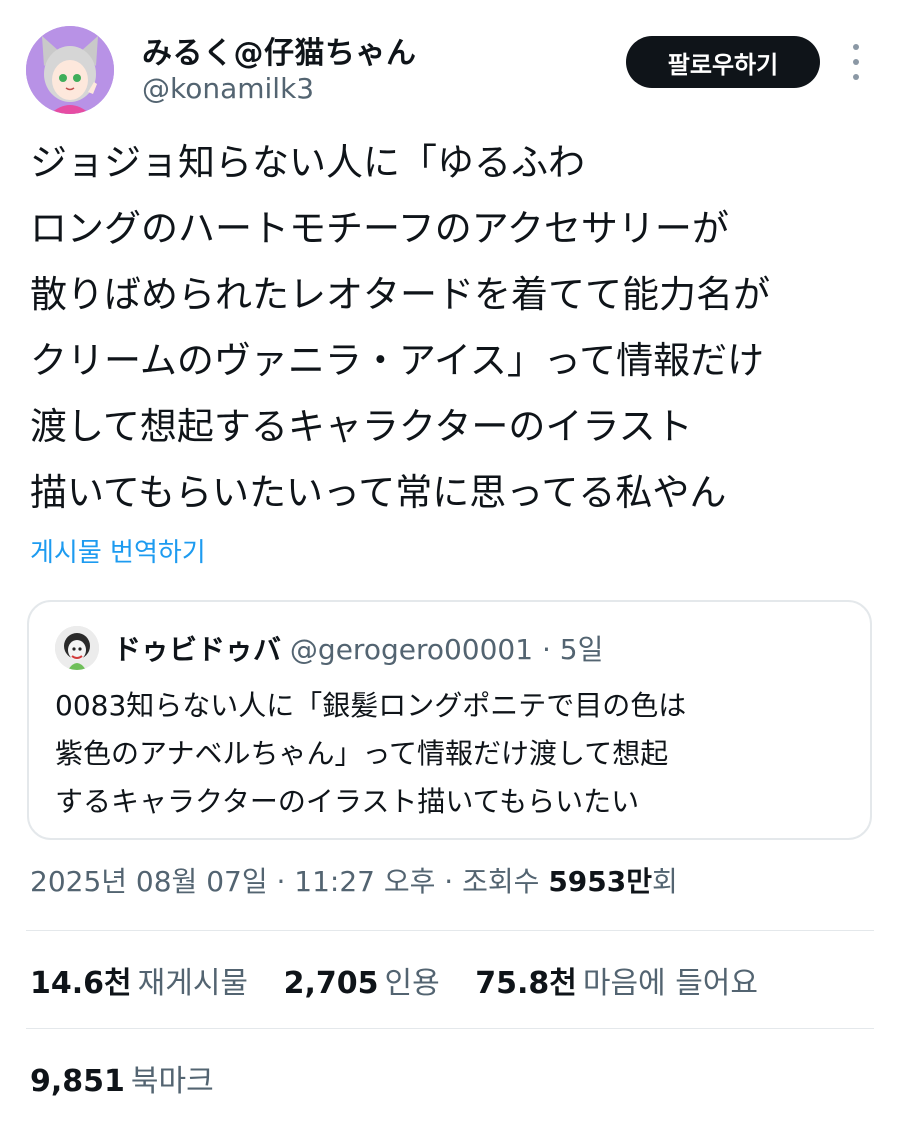  What do you see at coordinates (228, 88) in the screenshot?
I see `author-handle: @konamilk3` at bounding box center [228, 88].